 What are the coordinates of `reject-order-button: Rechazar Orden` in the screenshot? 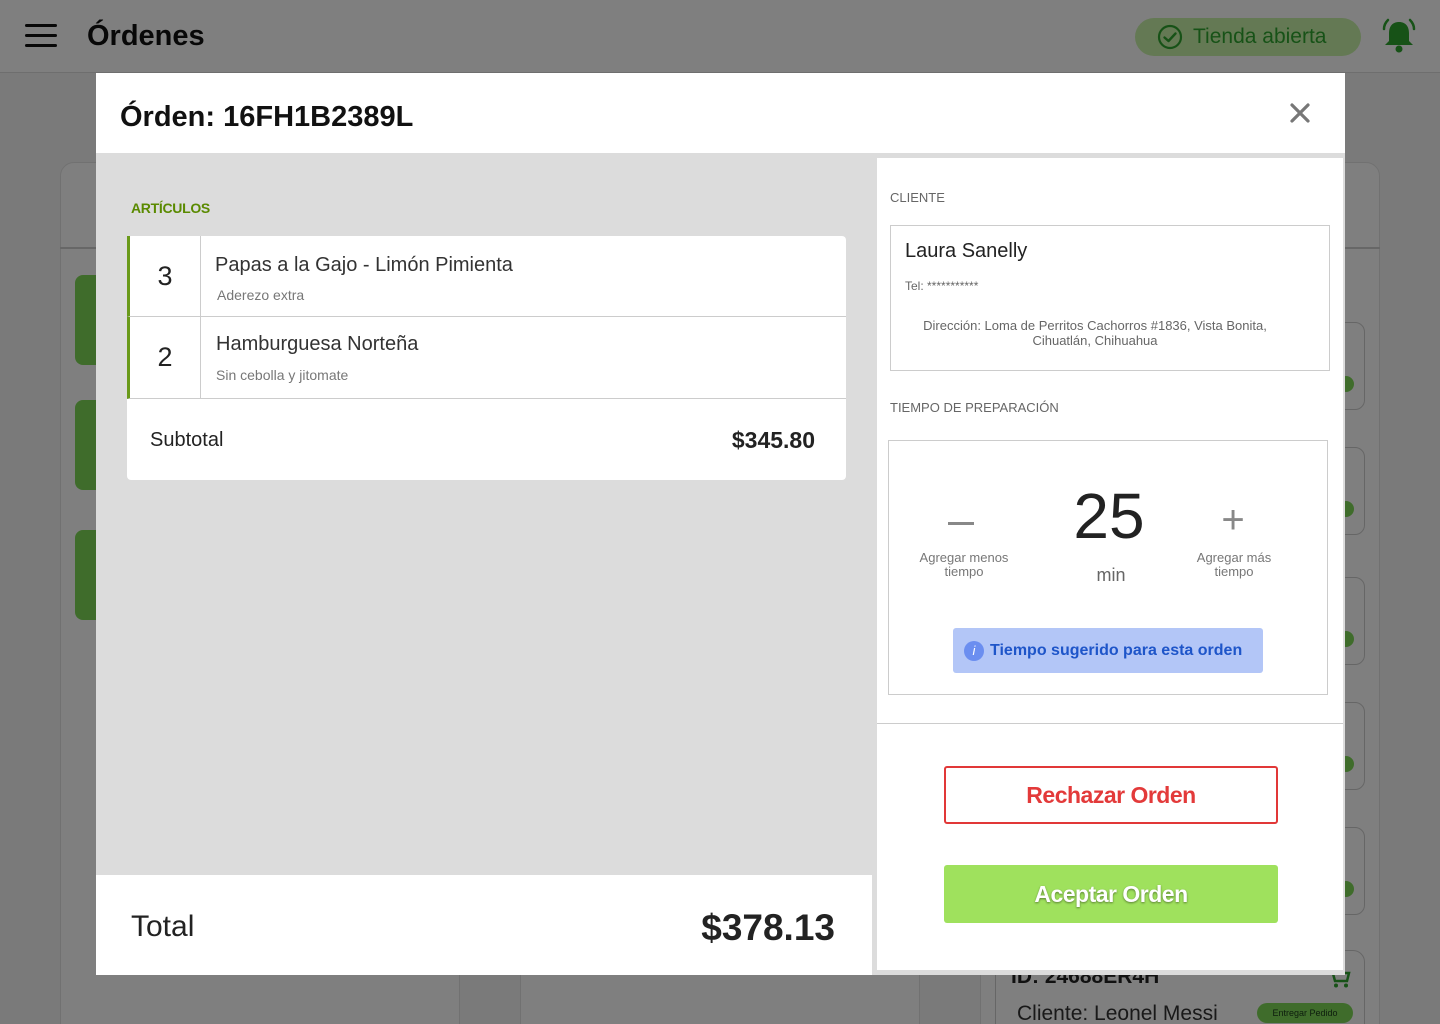 It's located at (1111, 795).